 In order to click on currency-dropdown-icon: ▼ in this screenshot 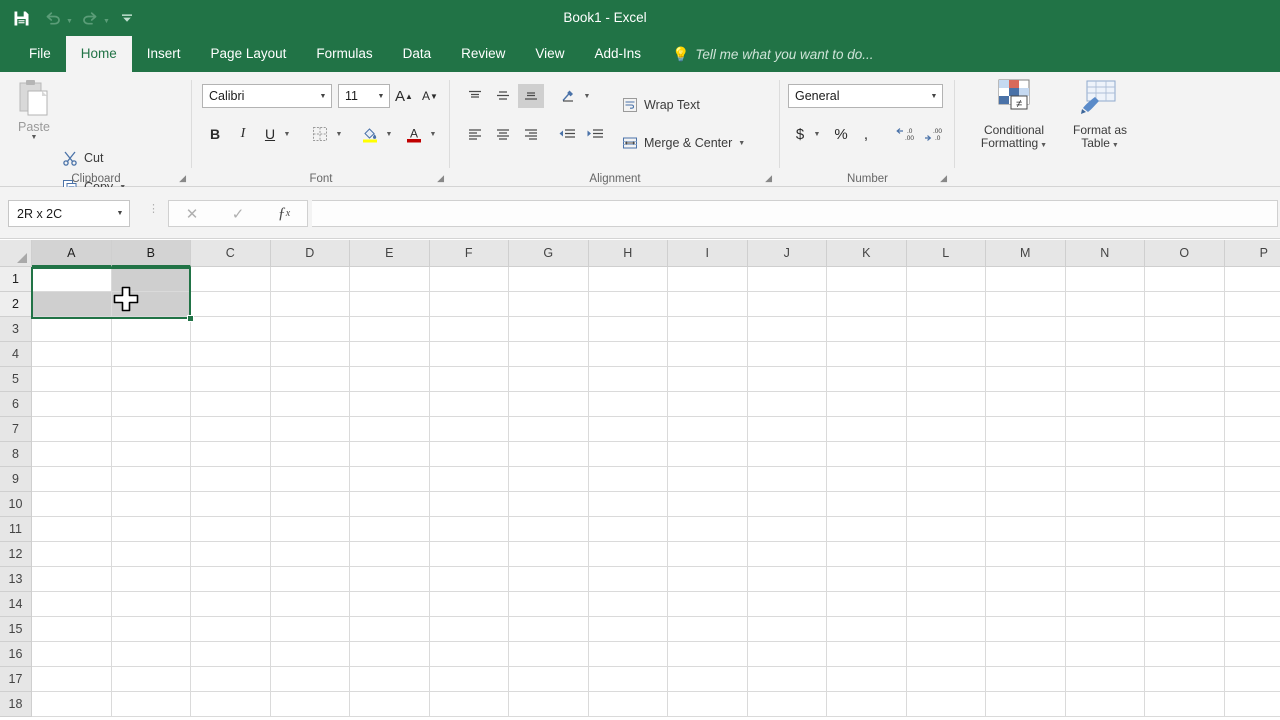, I will do `click(817, 134)`.